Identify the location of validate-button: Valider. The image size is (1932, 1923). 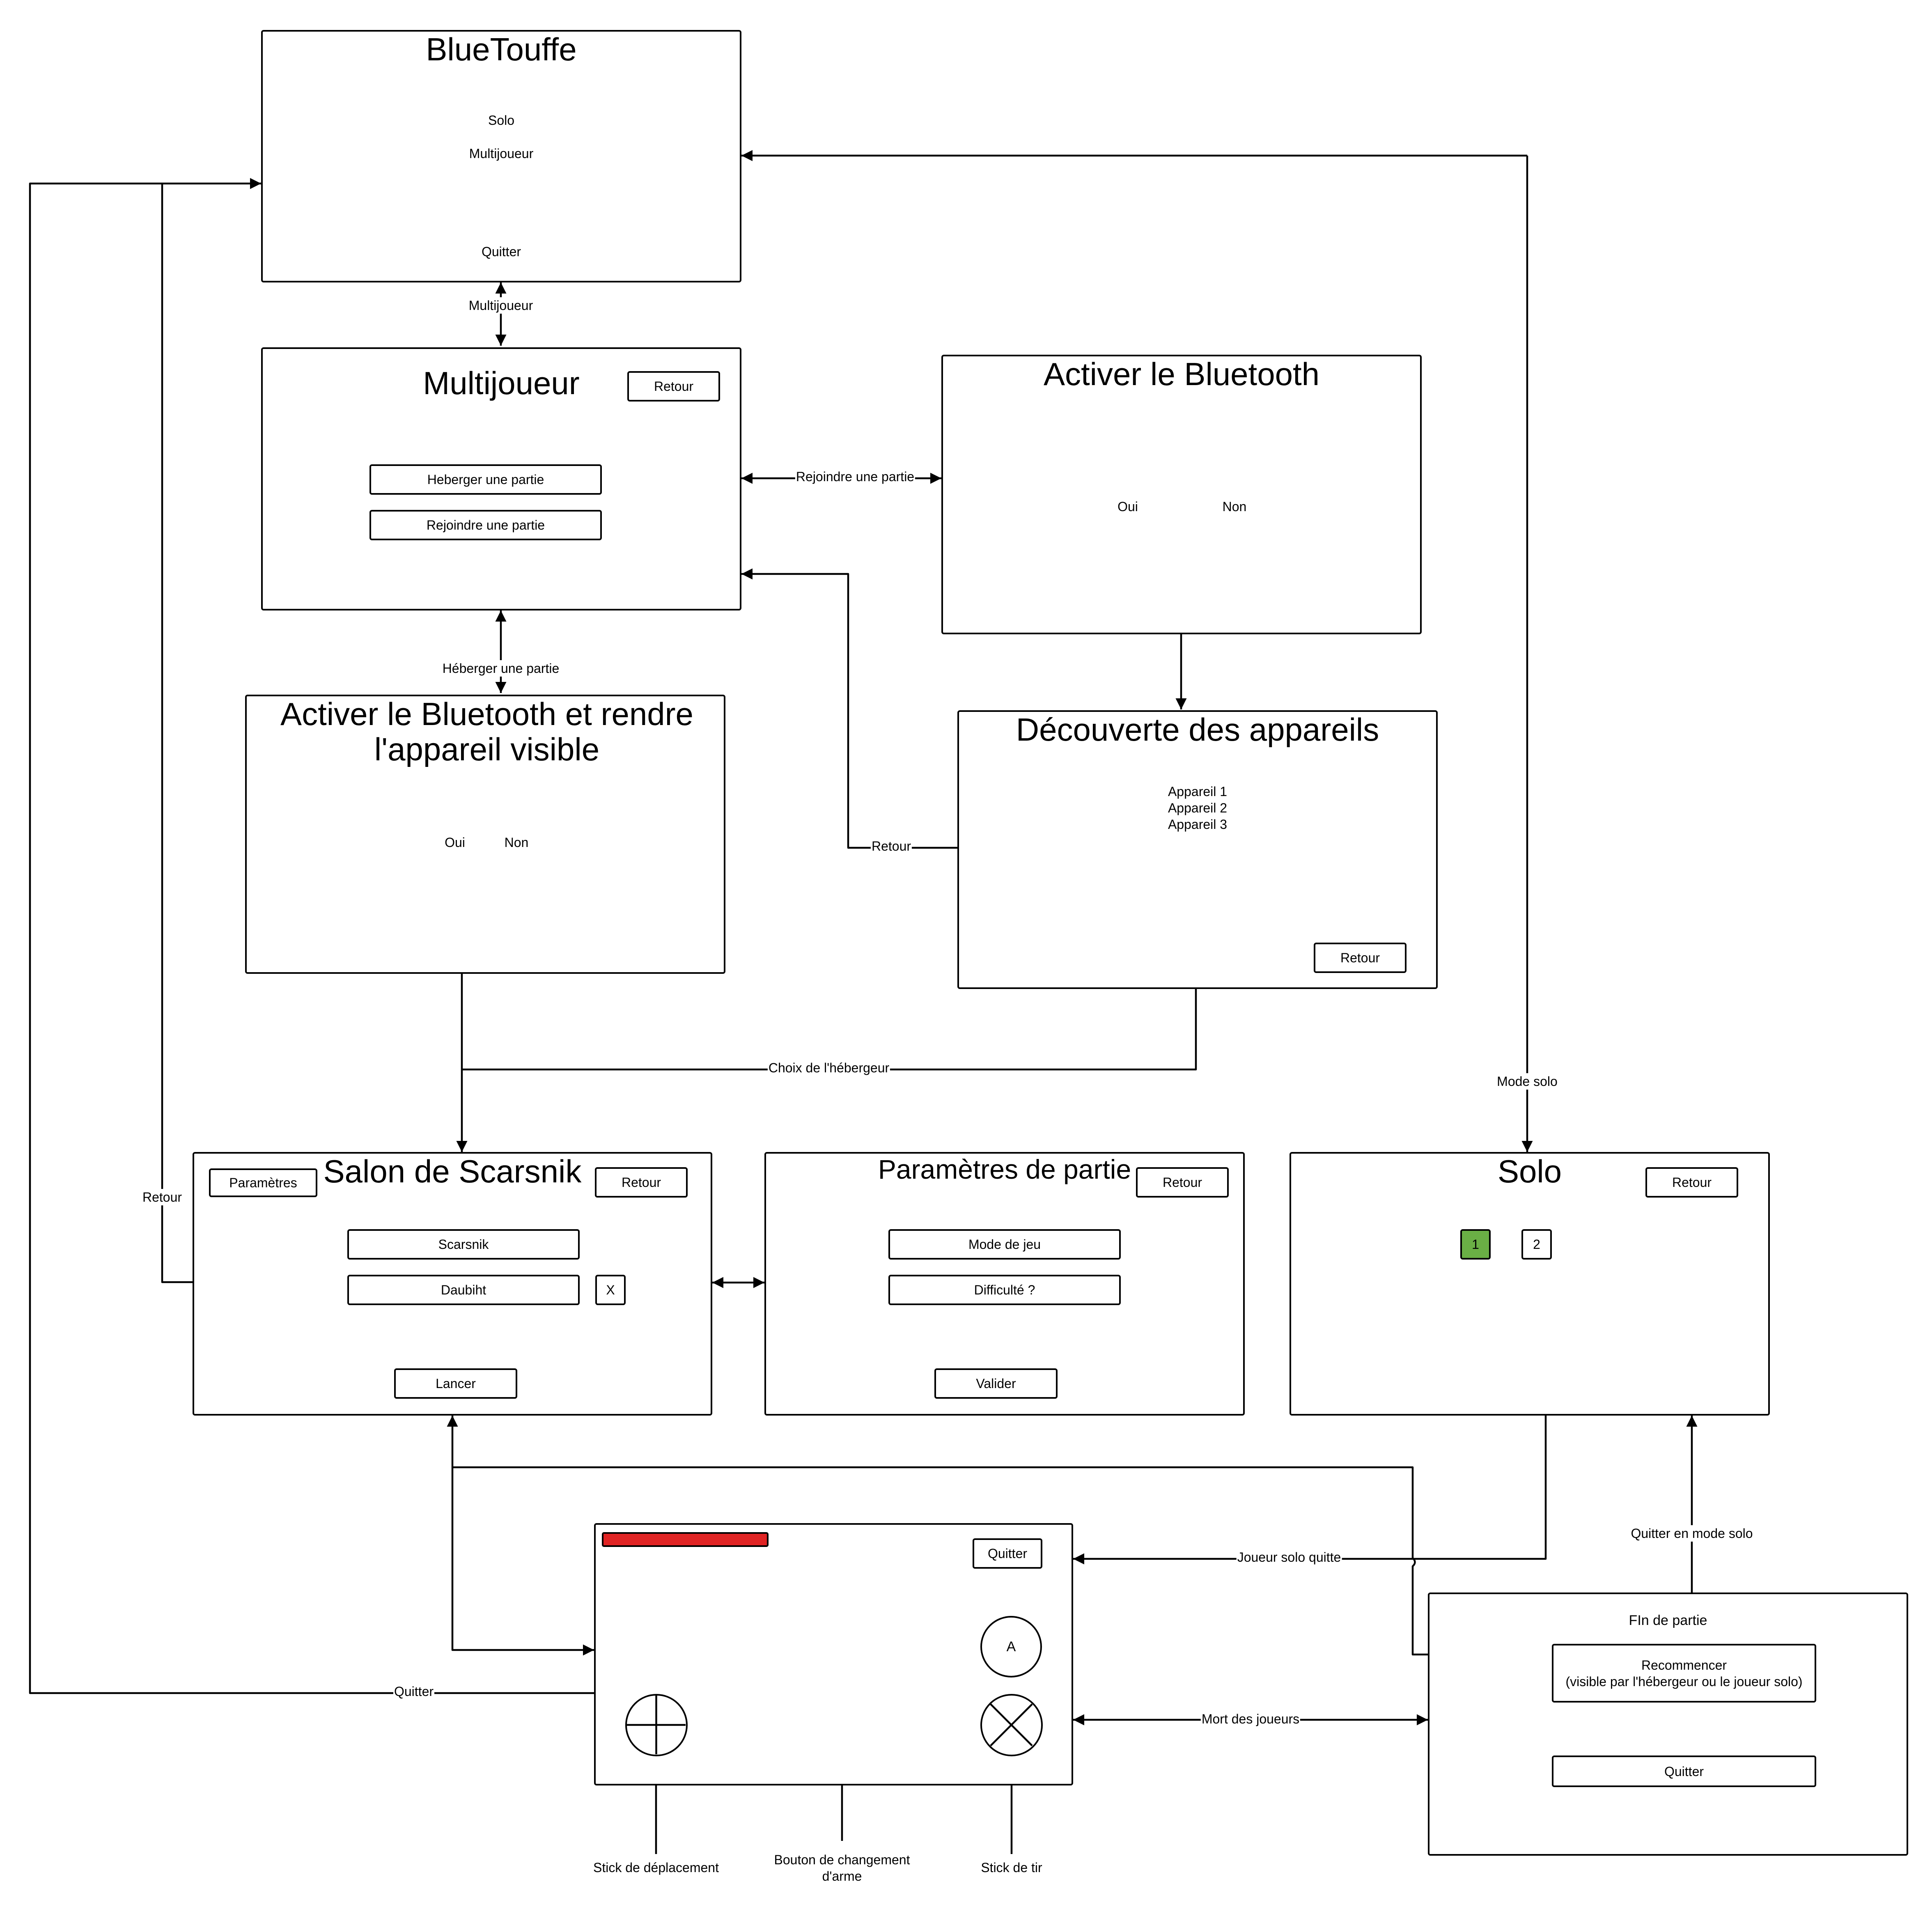
(996, 1383).